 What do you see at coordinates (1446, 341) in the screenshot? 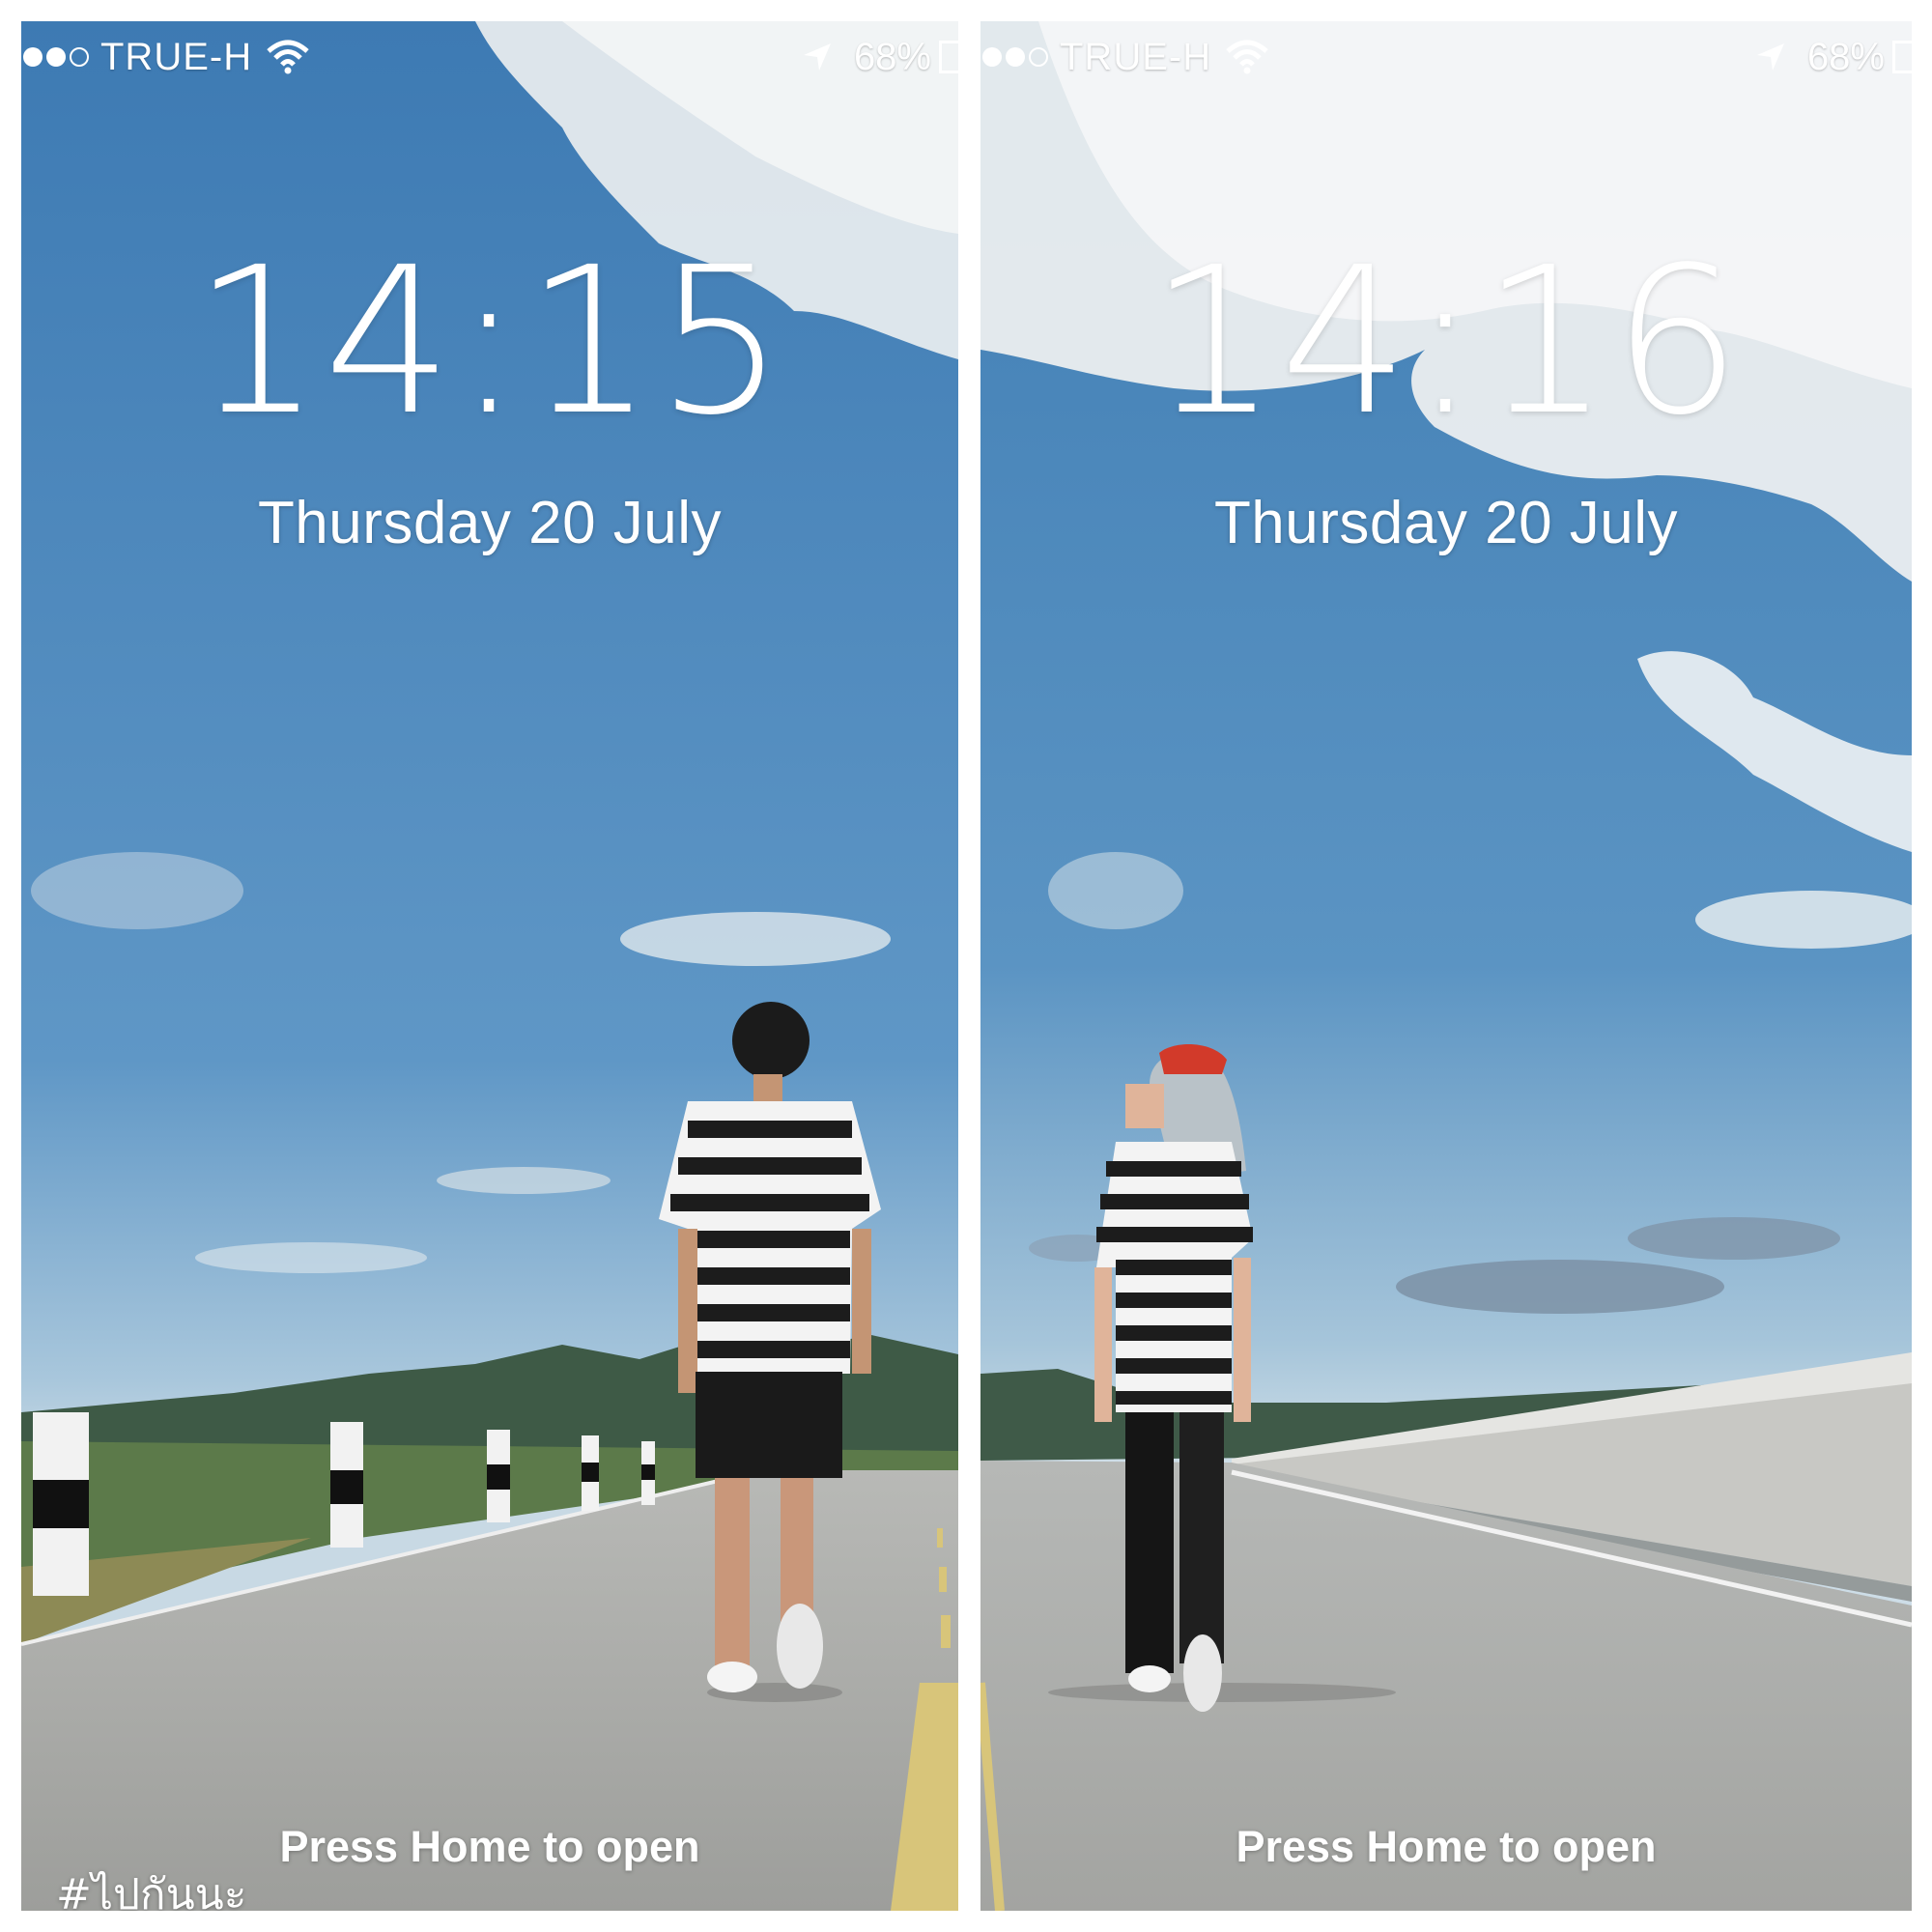
I see `lock-clock: 14:16` at bounding box center [1446, 341].